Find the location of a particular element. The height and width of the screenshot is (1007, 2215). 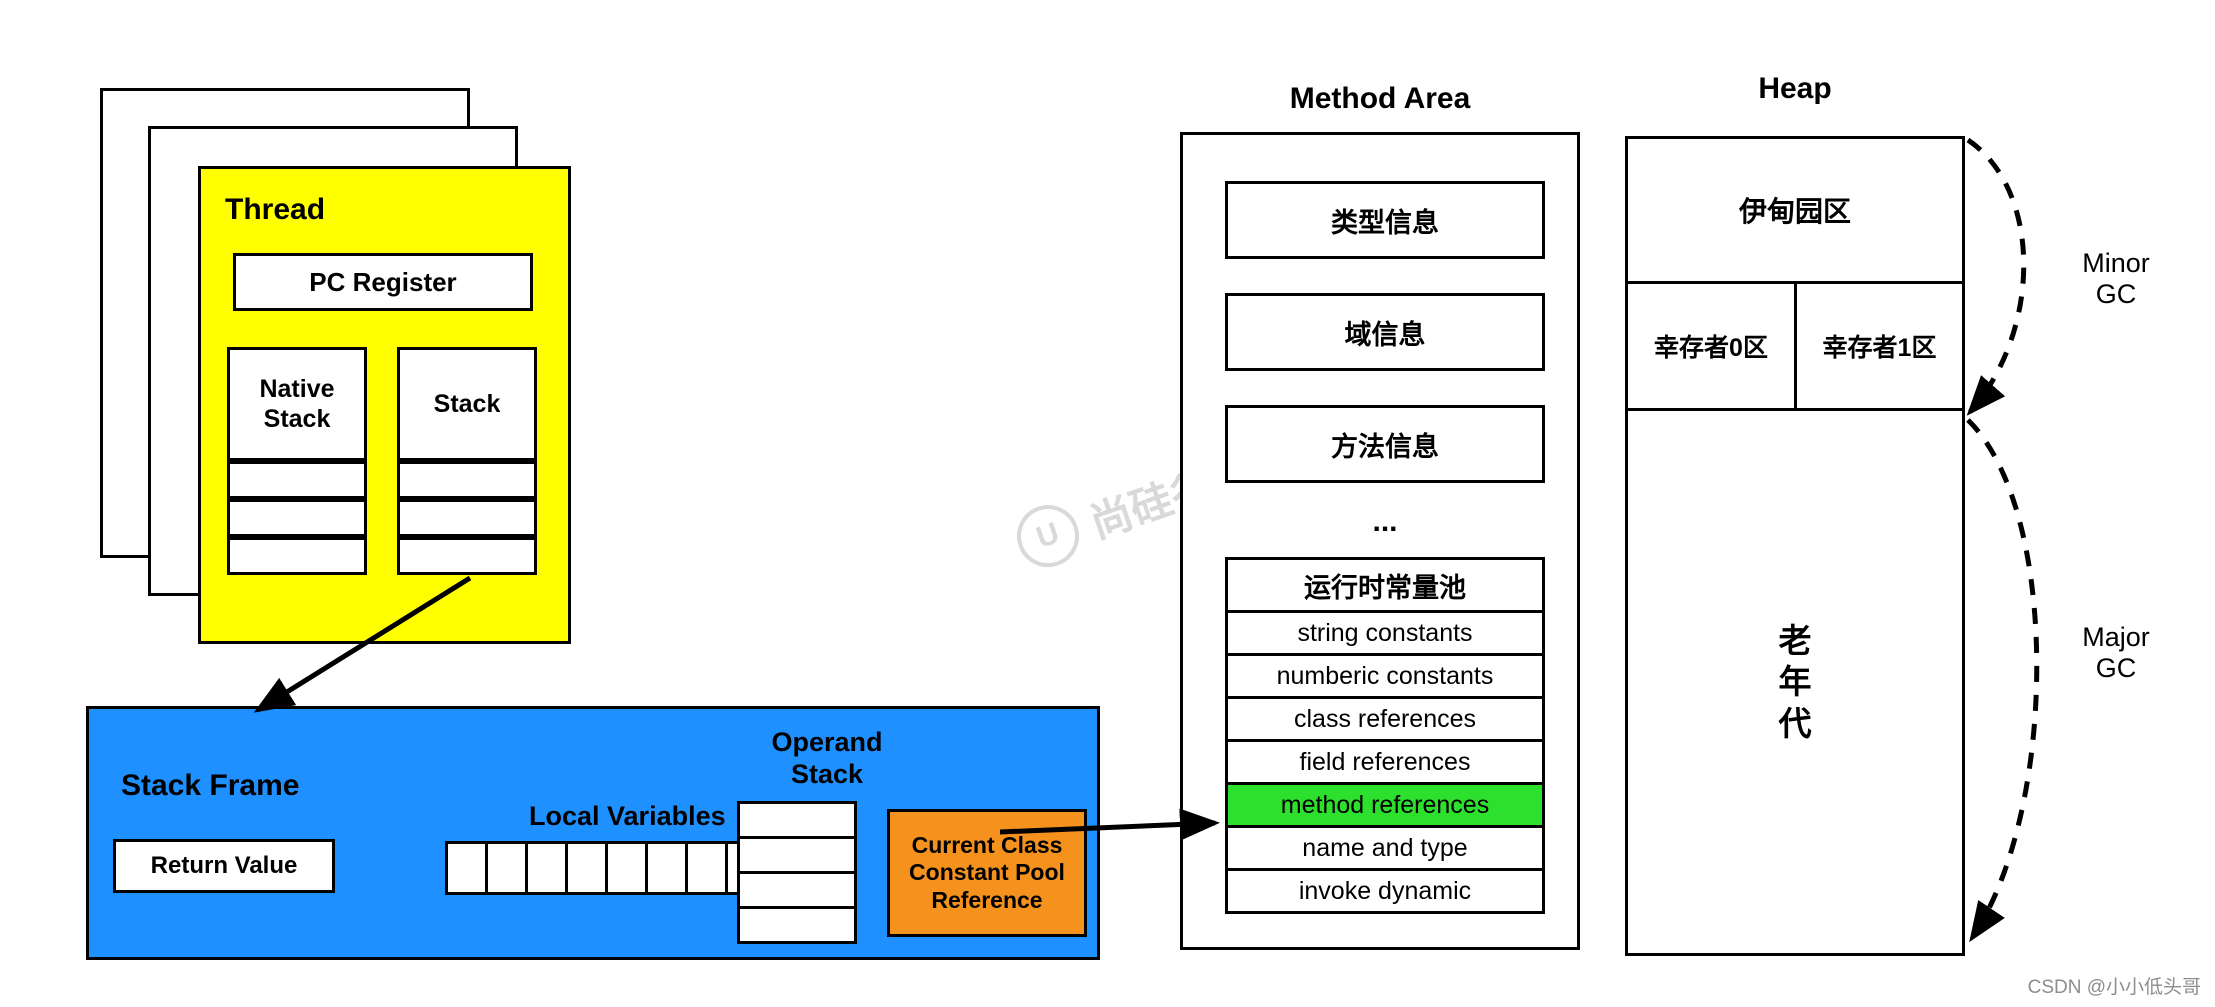

method-area-section-label: 方法信息 is located at coordinates (1385, 446).